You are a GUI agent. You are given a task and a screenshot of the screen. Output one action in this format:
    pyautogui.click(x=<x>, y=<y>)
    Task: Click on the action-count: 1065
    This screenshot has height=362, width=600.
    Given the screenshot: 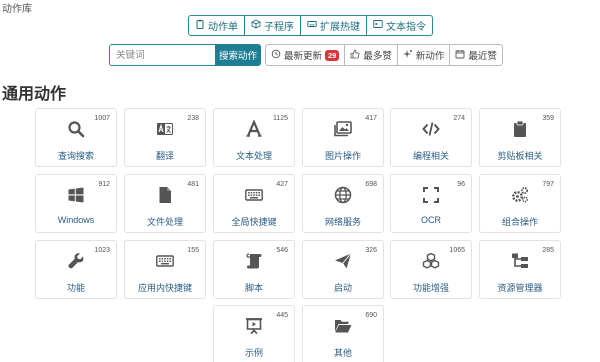 What is the action you would take?
    pyautogui.click(x=457, y=250)
    